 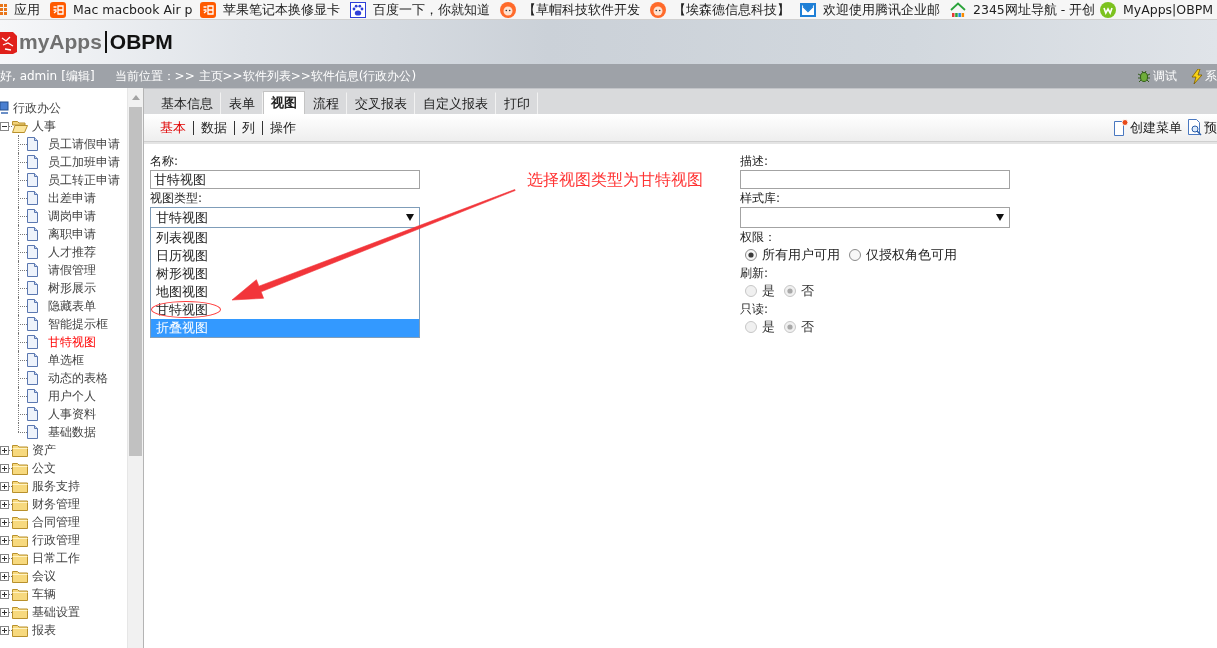 I want to click on collapse-icon, so click(x=4, y=126).